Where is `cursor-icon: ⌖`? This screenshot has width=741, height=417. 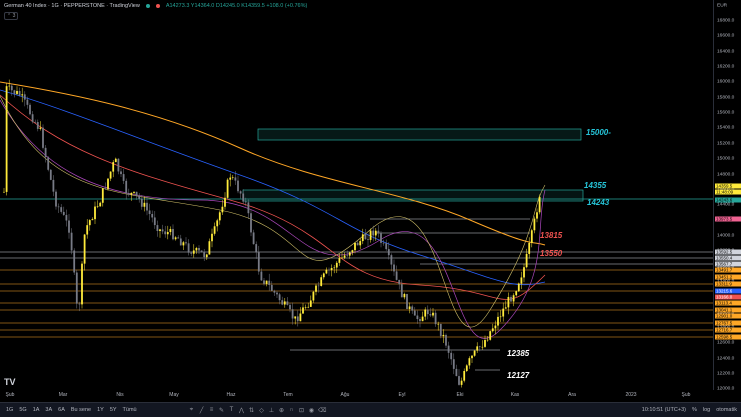 cursor-icon: ⌖ is located at coordinates (191, 410).